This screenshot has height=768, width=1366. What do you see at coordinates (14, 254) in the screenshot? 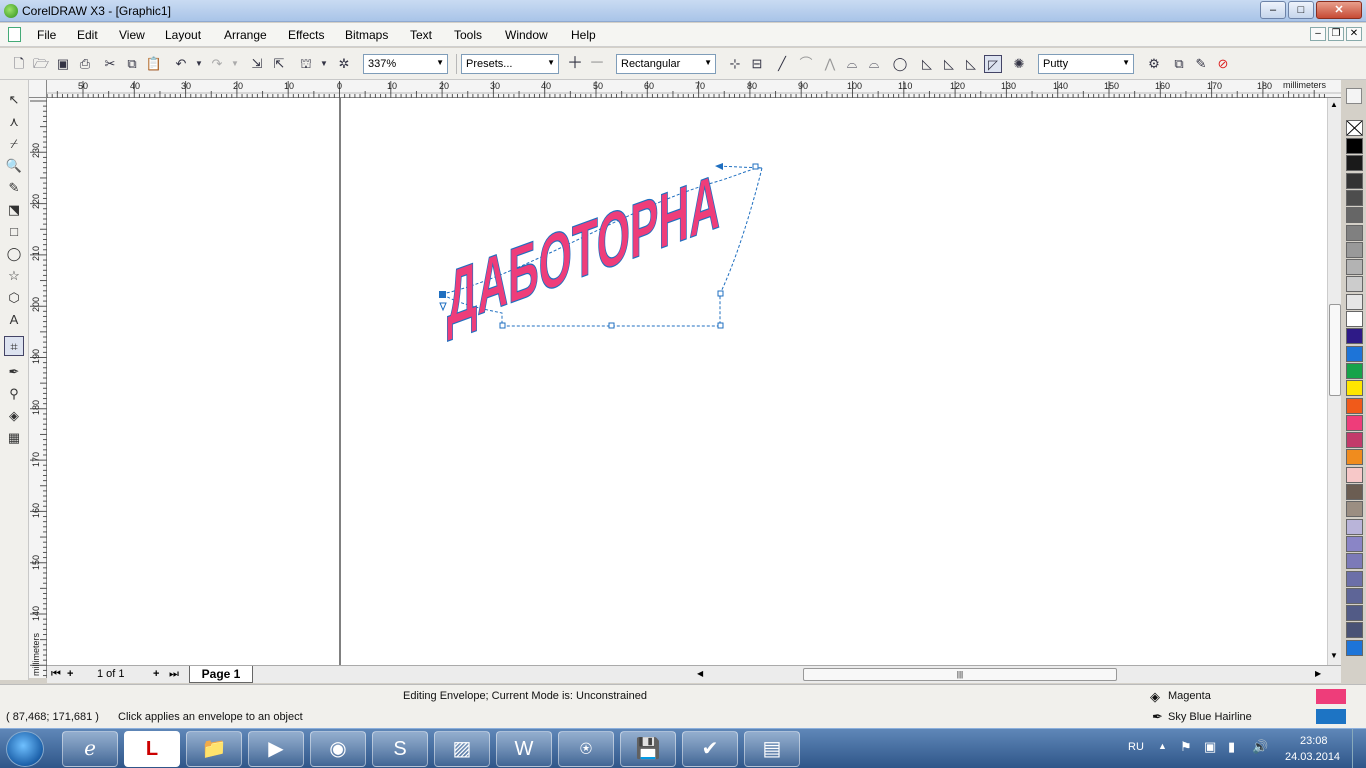
I see `ellipse-tool-icon: ◯` at bounding box center [14, 254].